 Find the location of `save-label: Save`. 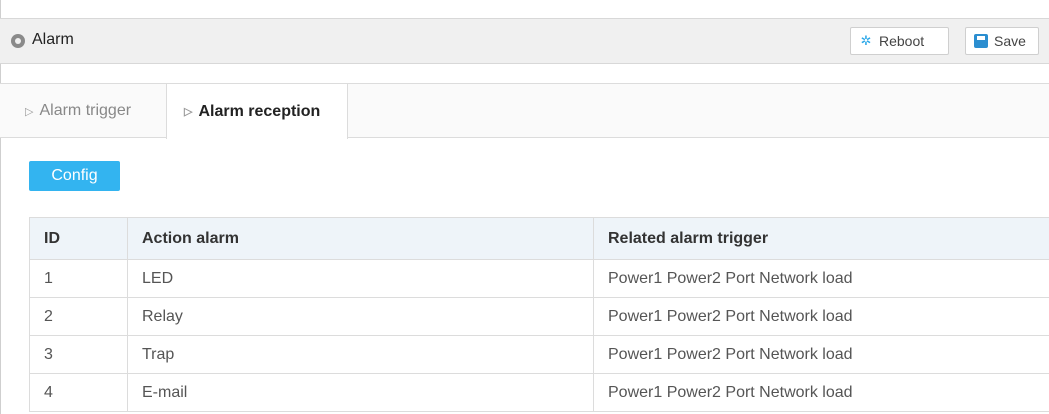

save-label: Save is located at coordinates (1010, 41).